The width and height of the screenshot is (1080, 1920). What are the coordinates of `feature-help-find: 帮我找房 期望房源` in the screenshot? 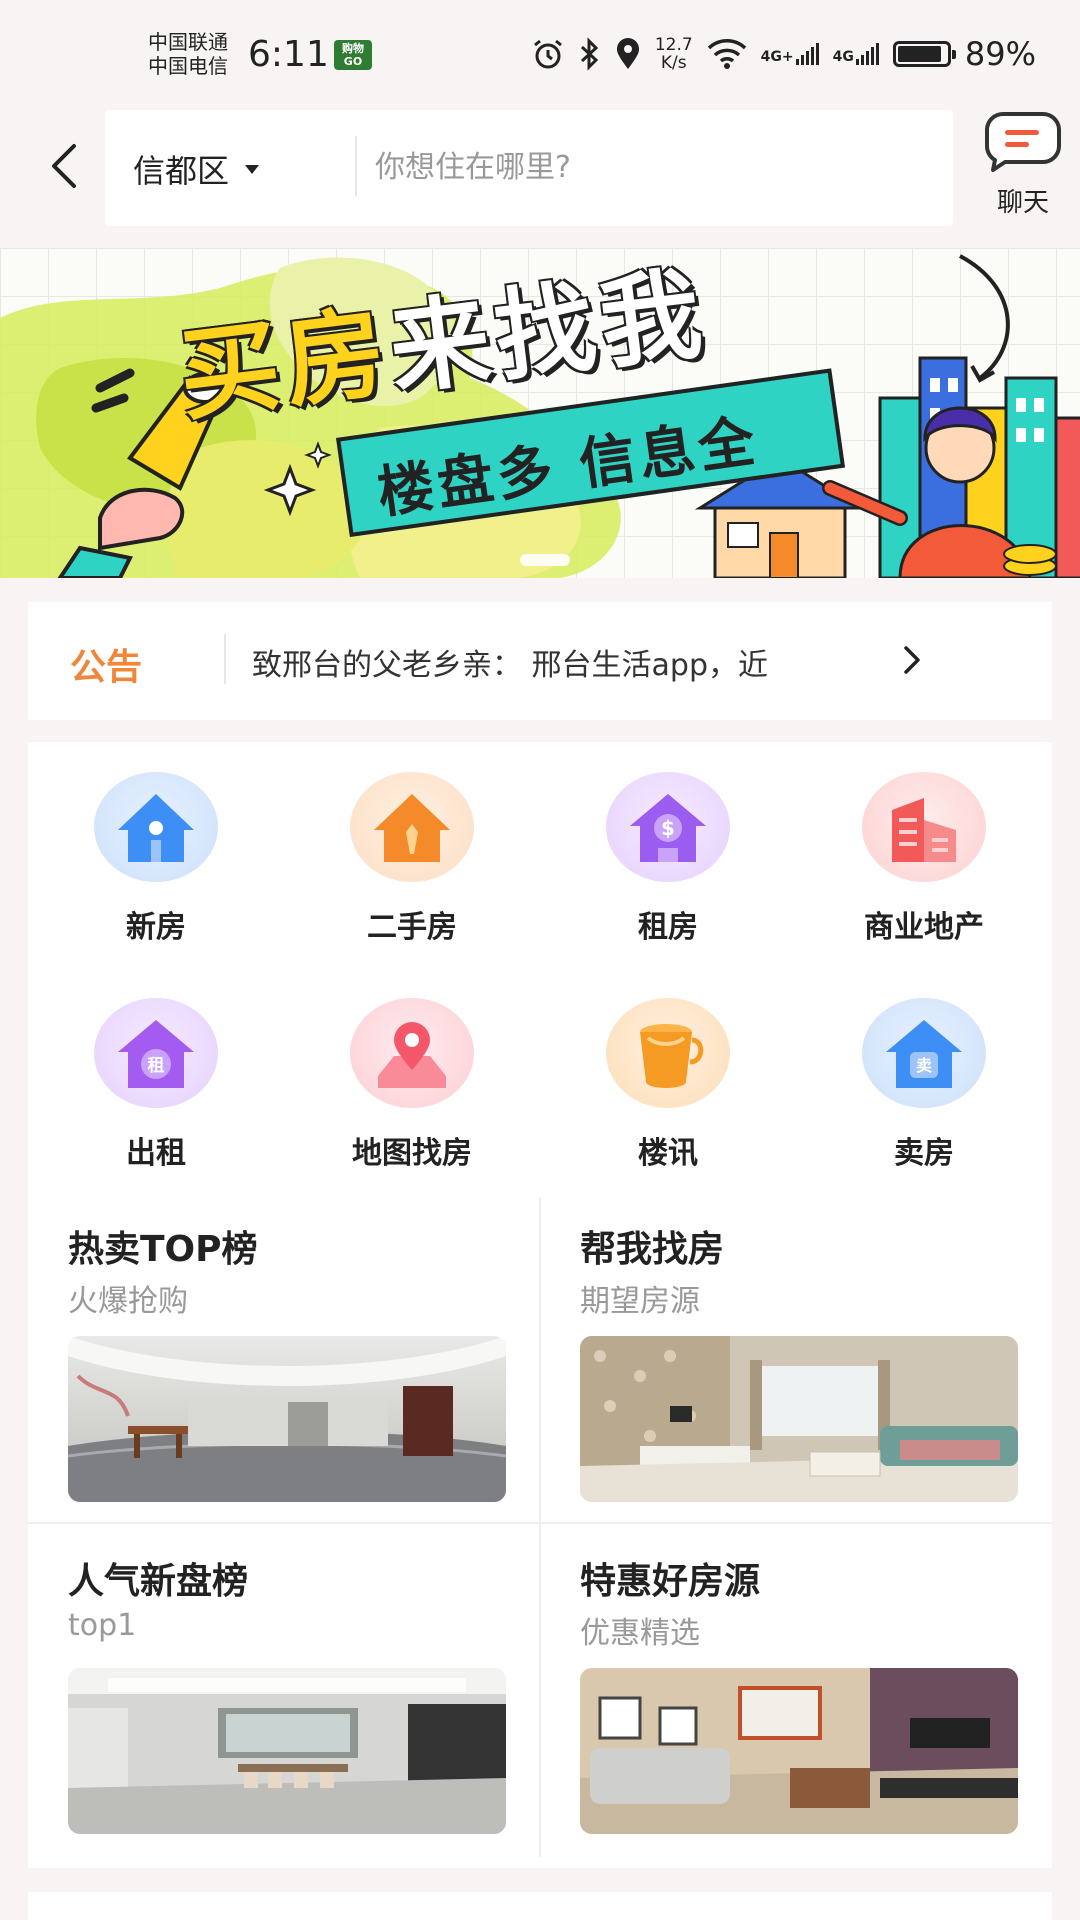 It's located at (796, 1357).